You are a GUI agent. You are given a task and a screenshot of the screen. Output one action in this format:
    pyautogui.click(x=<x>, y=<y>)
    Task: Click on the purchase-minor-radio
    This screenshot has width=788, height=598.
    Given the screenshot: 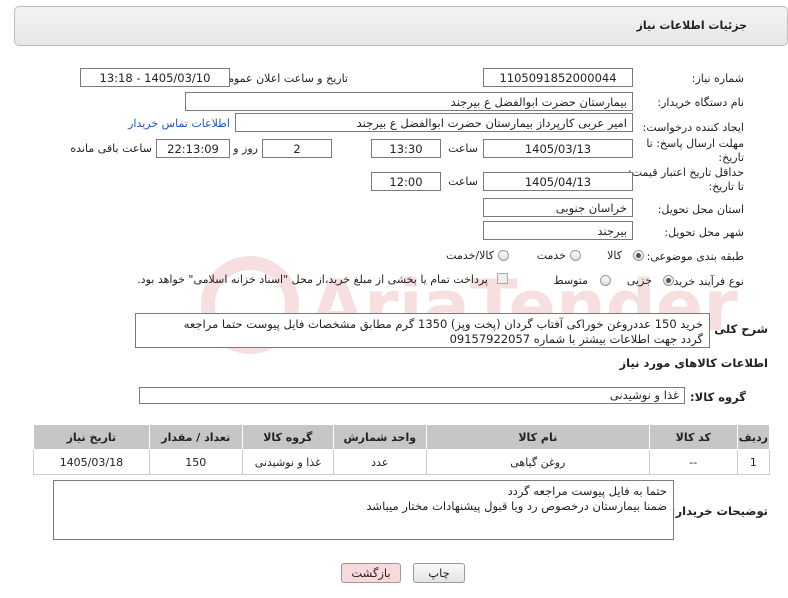 What is the action you would take?
    pyautogui.click(x=668, y=280)
    